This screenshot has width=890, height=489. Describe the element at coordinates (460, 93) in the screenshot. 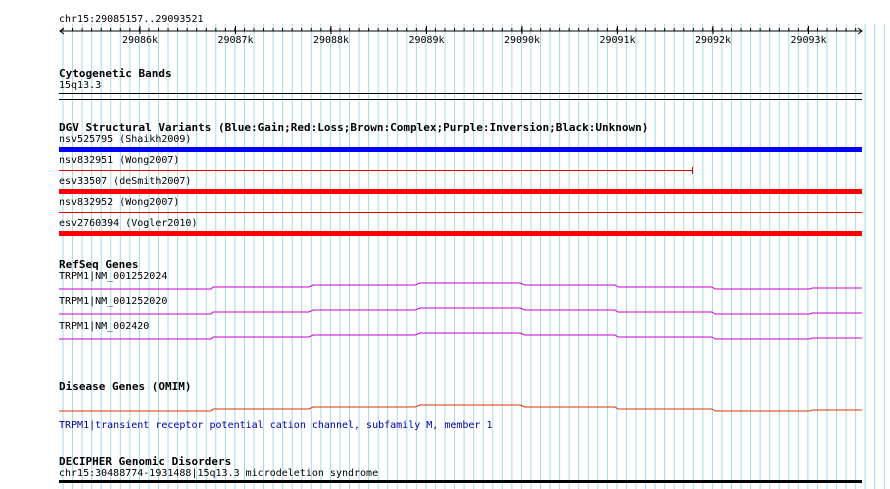

I see `cytoband-bar-top` at that location.